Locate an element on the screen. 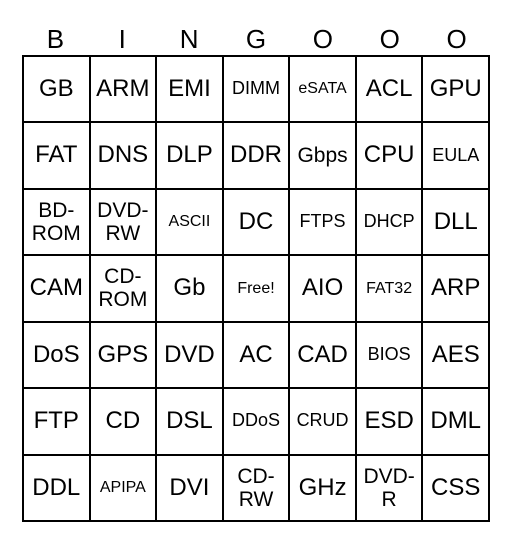 This screenshot has width=512, height=544. header-letter: I is located at coordinates (122, 39).